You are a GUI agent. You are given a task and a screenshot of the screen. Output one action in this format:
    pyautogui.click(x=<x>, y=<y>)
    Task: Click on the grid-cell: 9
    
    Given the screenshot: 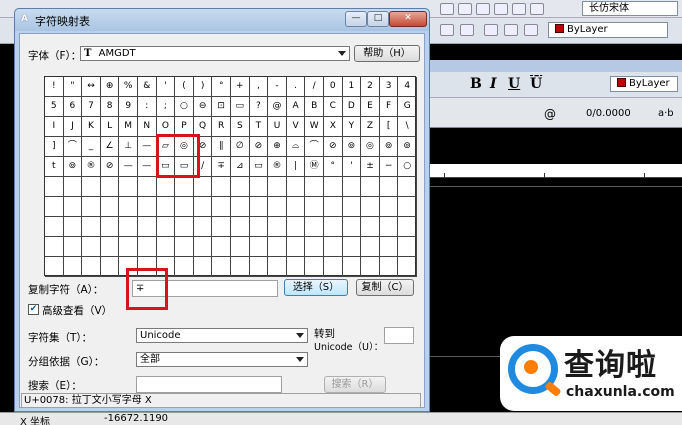 What is the action you would take?
    pyautogui.click(x=128, y=107)
    